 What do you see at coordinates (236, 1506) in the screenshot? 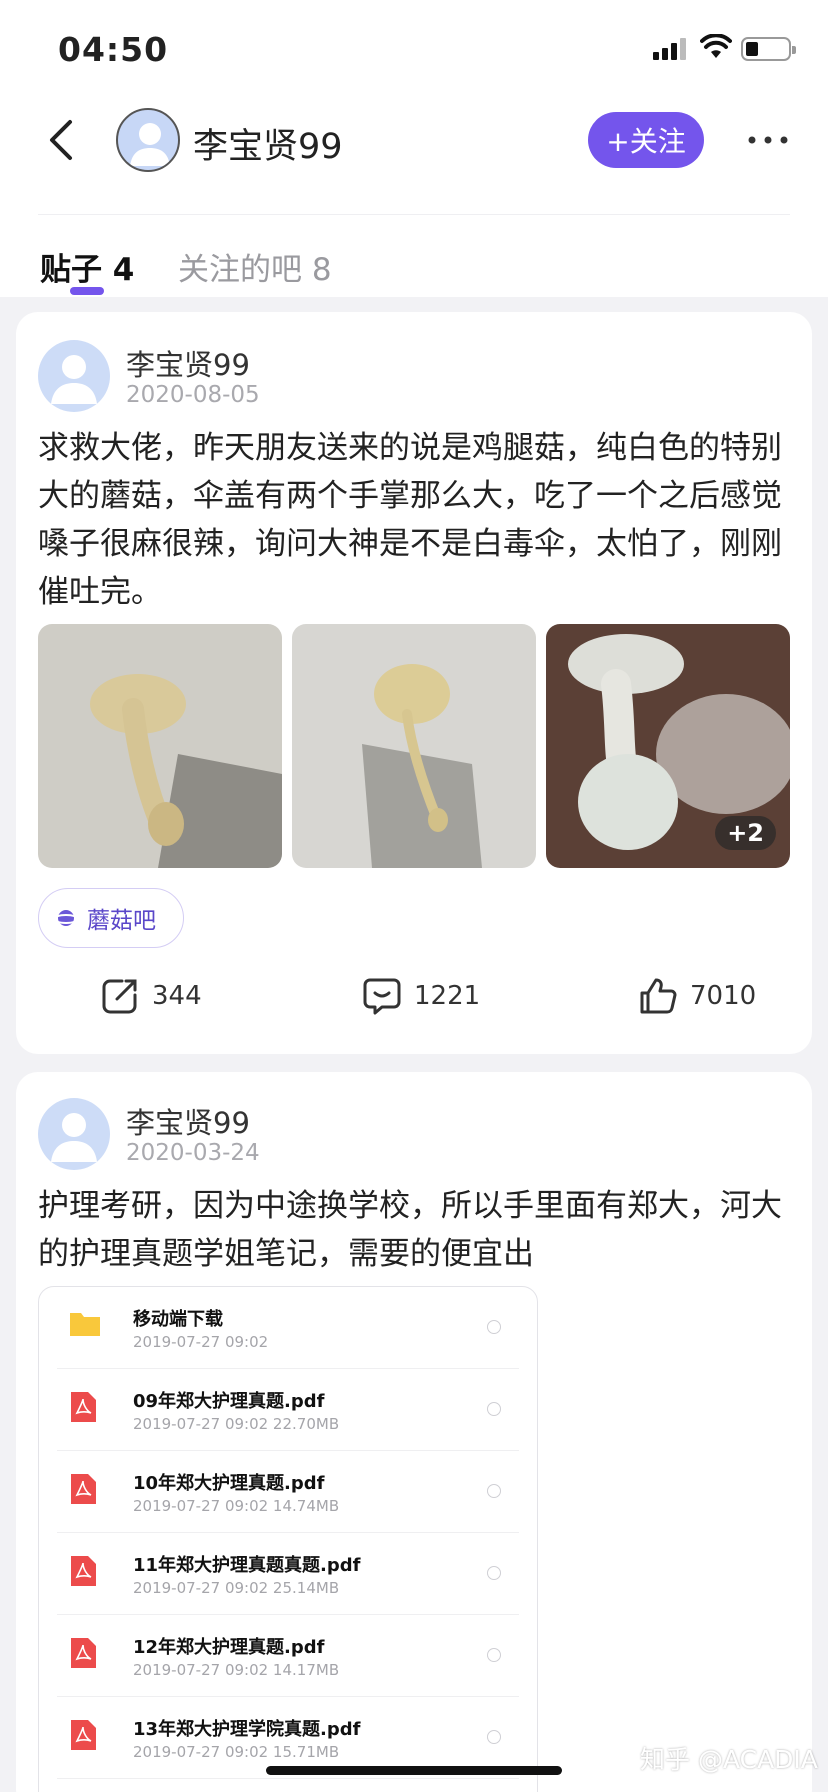
I see `file-meta: 2019-07-27 09:02 14.74MB` at bounding box center [236, 1506].